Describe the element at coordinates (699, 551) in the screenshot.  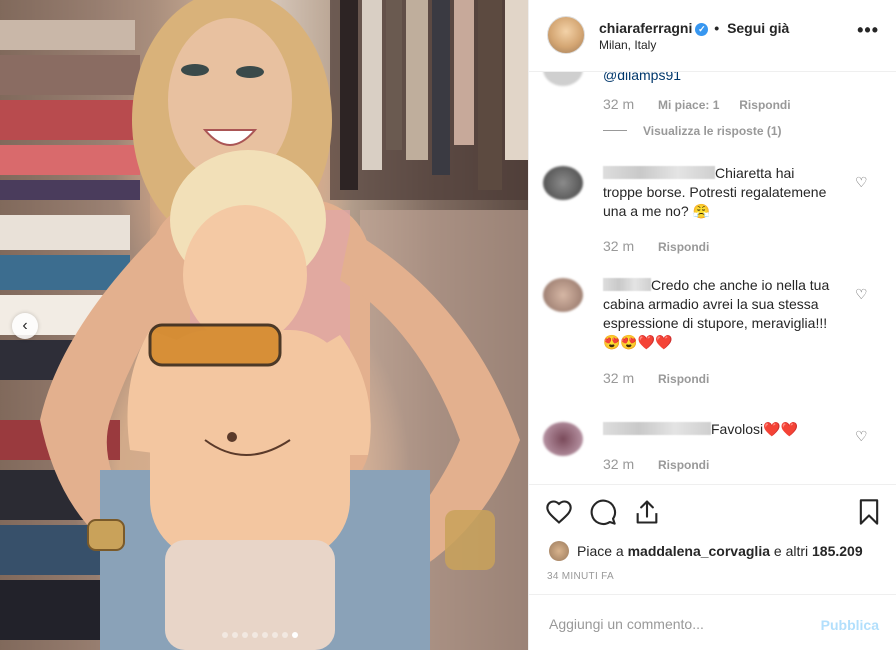
I see `liker-username: maddalena_corvaglia` at that location.